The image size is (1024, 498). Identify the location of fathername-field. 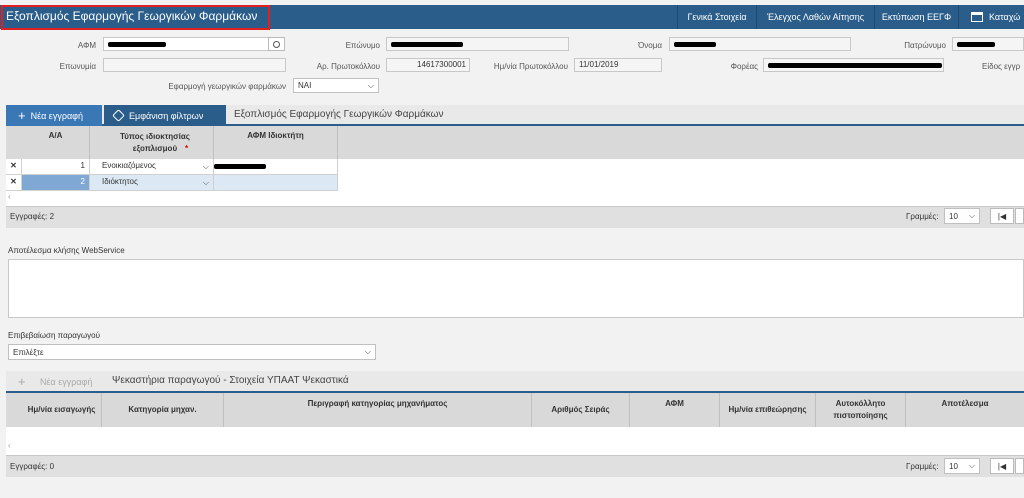
(988, 44).